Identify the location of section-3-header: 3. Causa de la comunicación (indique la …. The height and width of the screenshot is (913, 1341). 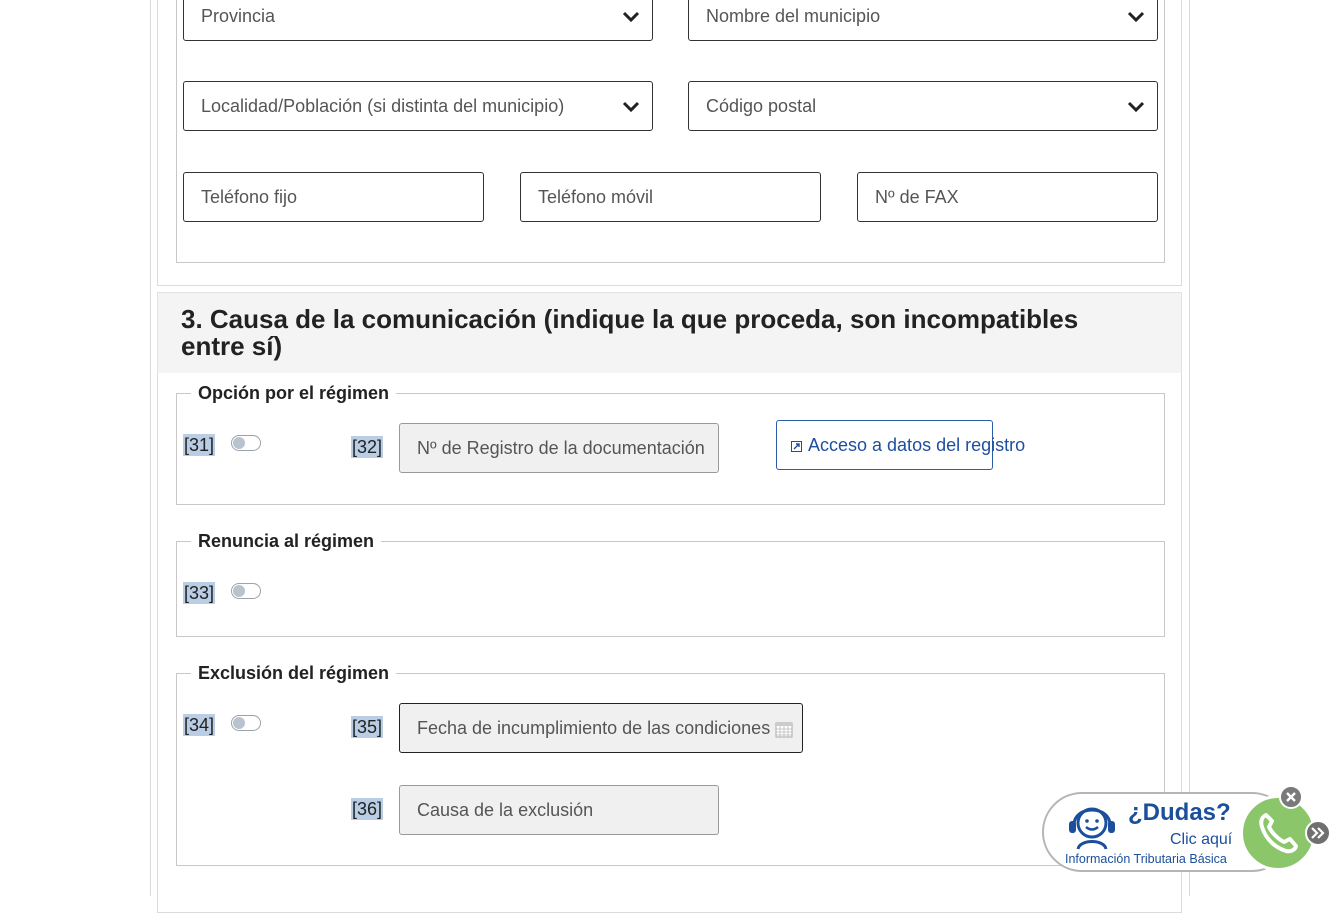
(669, 333).